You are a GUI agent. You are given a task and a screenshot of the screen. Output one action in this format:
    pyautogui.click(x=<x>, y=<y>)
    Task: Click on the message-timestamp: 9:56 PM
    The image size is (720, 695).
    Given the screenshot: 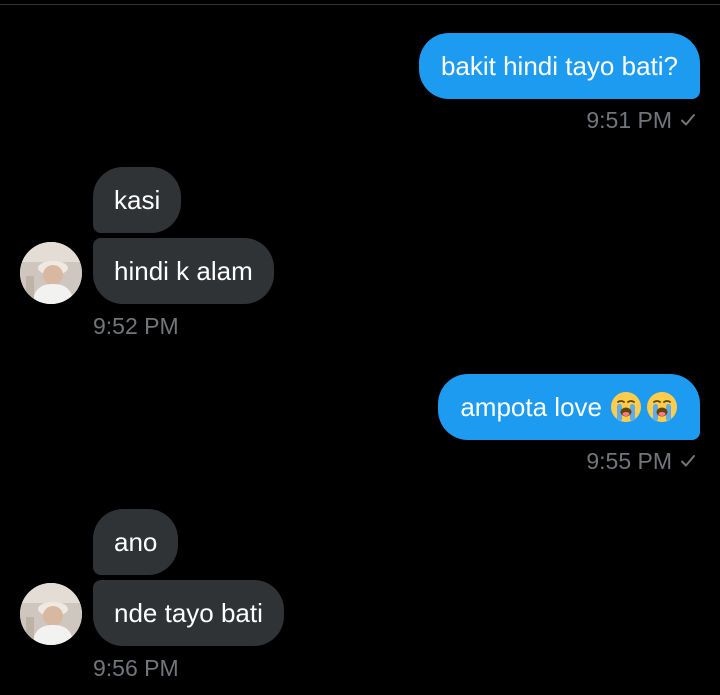 What is the action you would take?
    pyautogui.click(x=136, y=668)
    